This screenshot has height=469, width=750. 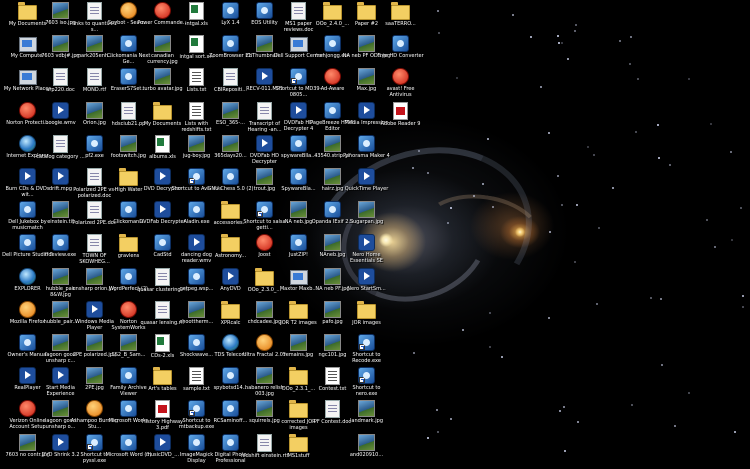 What do you see at coordinates (27, 243) in the screenshot?
I see `picture-studio-icon` at bounding box center [27, 243].